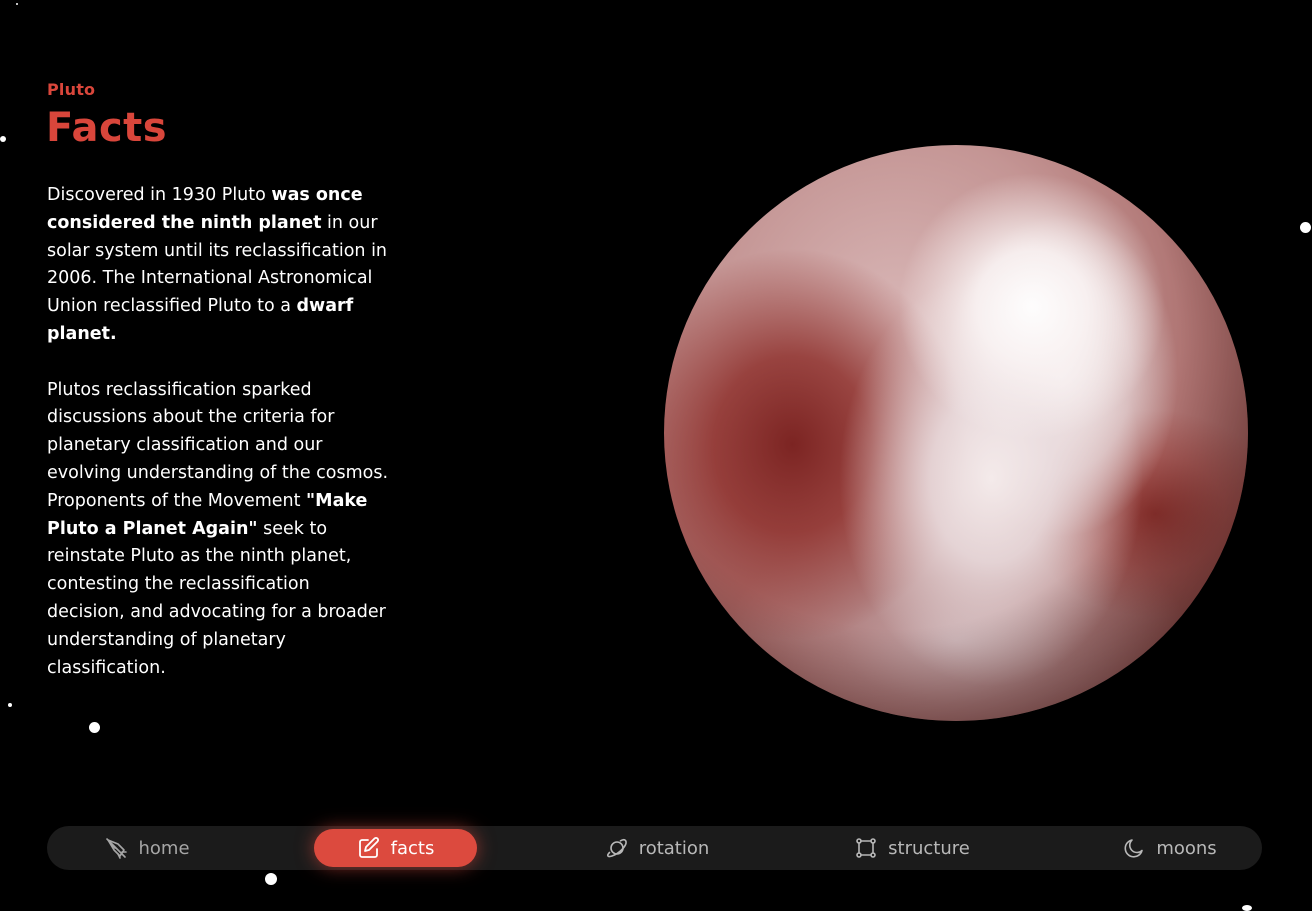 The height and width of the screenshot is (911, 1312). I want to click on nav-item-home: home, so click(147, 848).